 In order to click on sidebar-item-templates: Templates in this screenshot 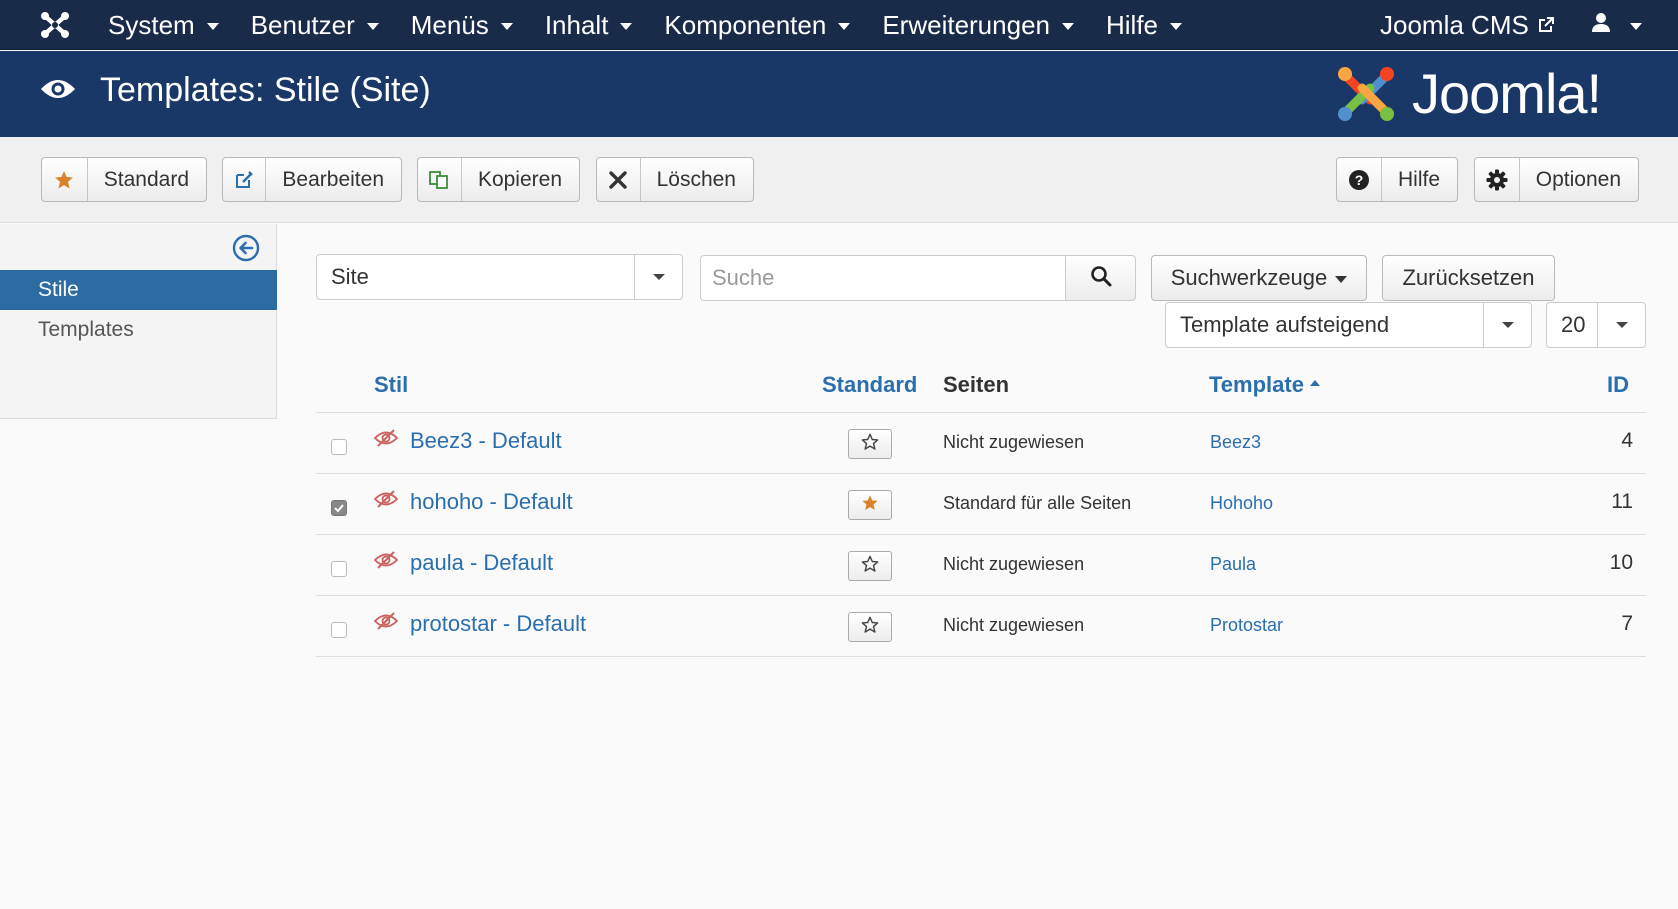, I will do `click(138, 330)`.